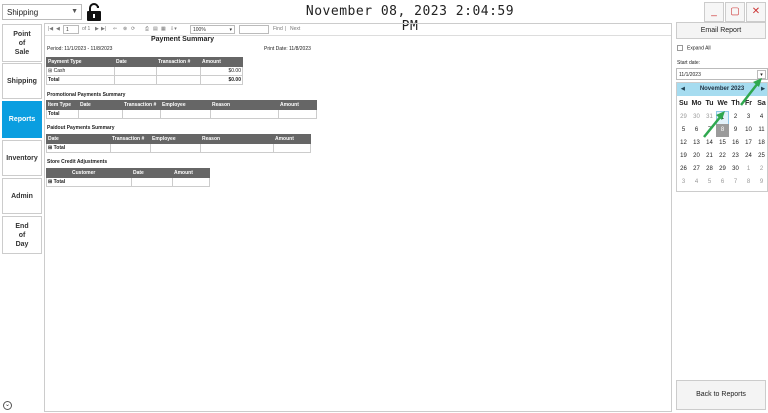 Image resolution: width=768 pixels, height=413 pixels. I want to click on sidebar-item-label: Admin, so click(22, 196).